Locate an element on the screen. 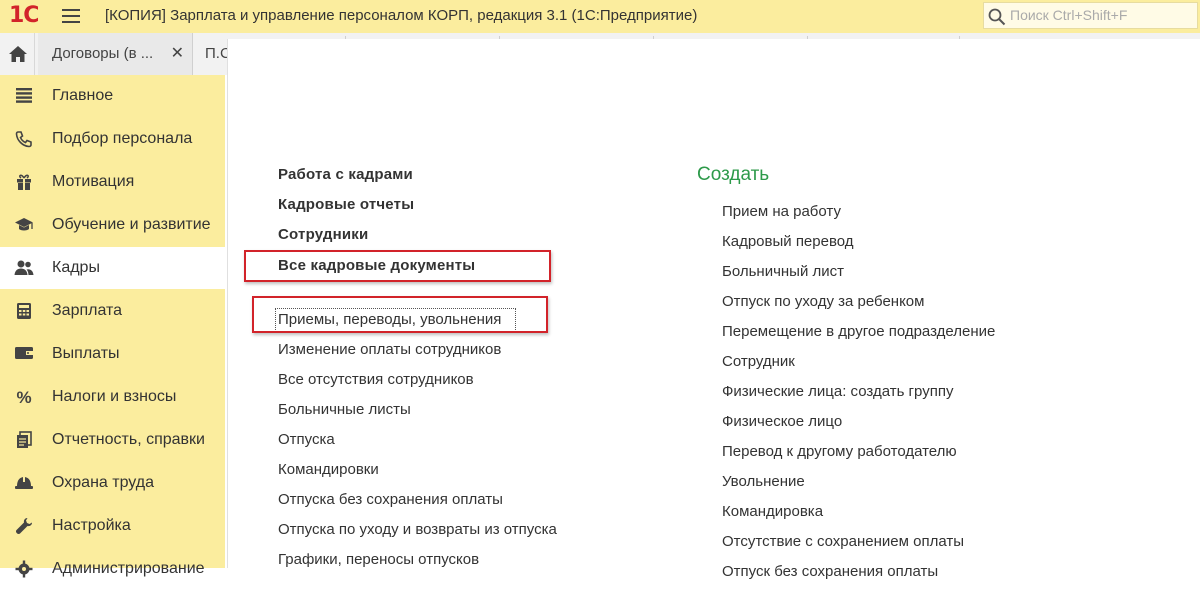 This screenshot has width=1200, height=590. sidebar-item-label: Отчетность, справки is located at coordinates (128, 439).